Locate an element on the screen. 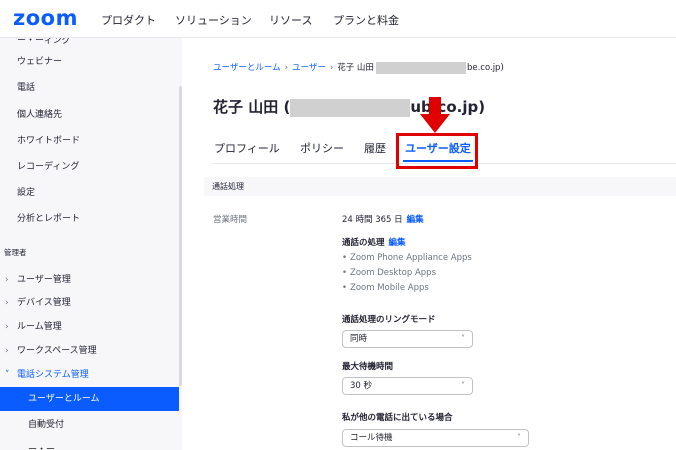 Image resolution: width=676 pixels, height=450 pixels. sidebar-item-analytics: 分析とレポート is located at coordinates (89, 219).